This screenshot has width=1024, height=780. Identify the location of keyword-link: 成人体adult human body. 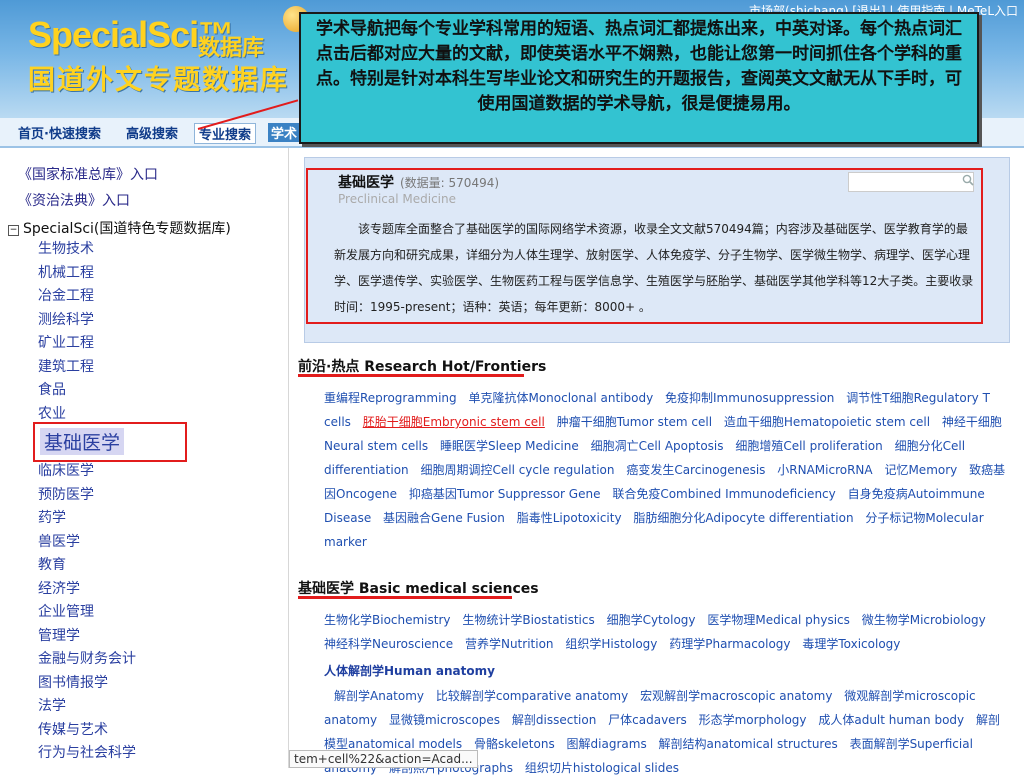
(891, 720).